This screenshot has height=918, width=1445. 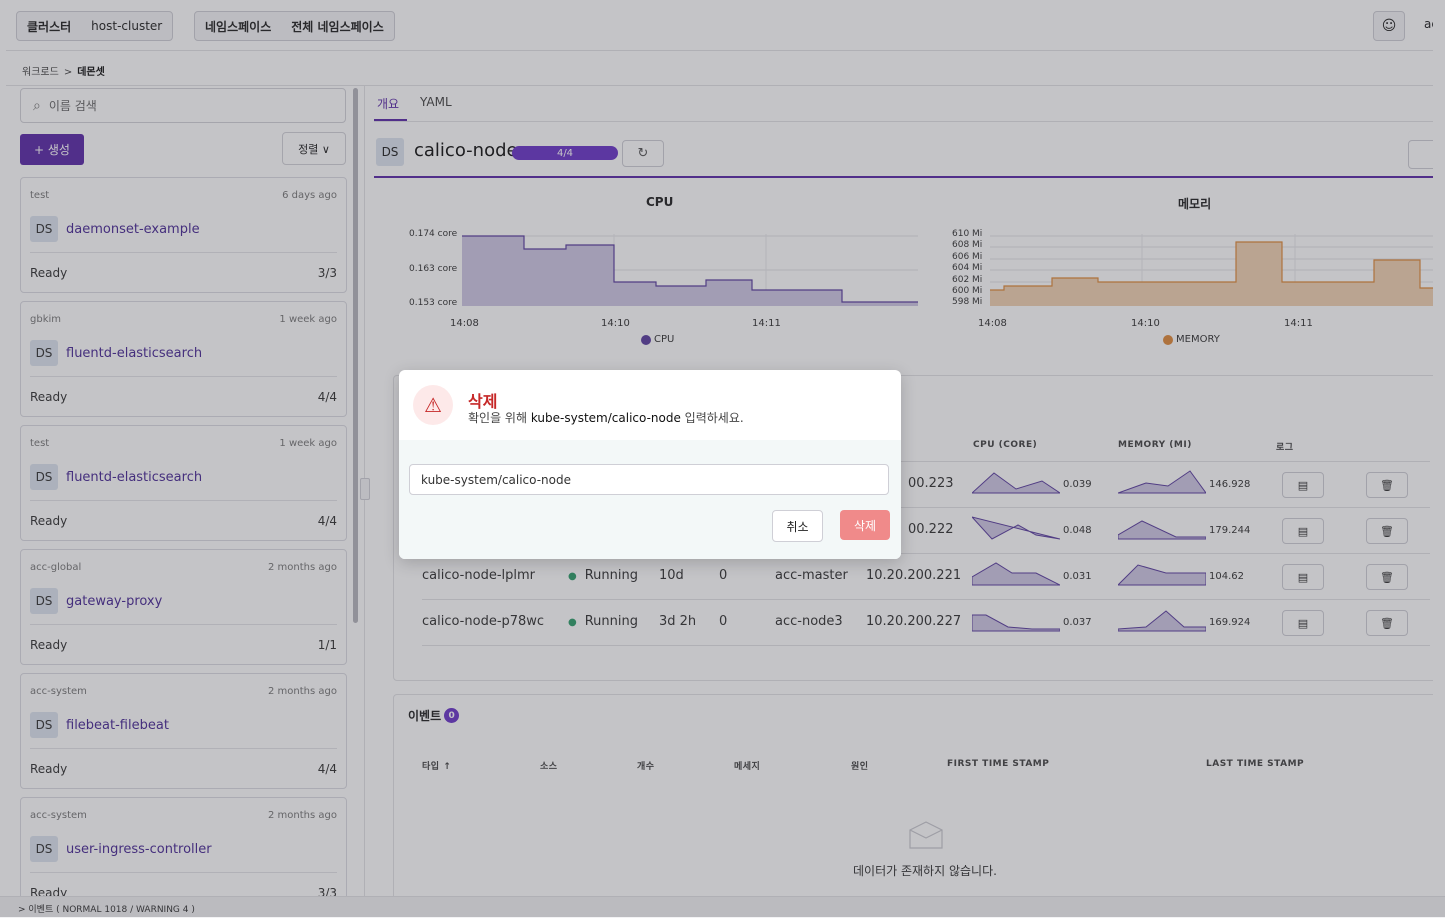 I want to click on dialog-subtitle-suffix: 입력하세요., so click(x=712, y=418).